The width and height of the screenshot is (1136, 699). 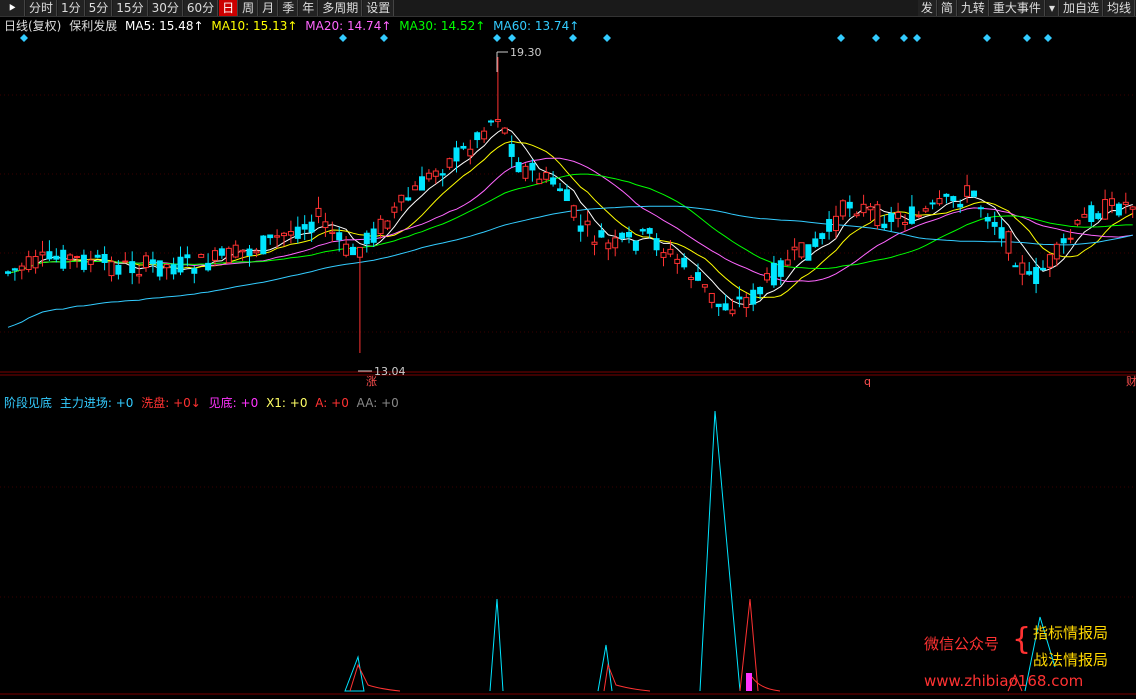 I want to click on toolbar-right-item-4: ▾, so click(x=1052, y=8).